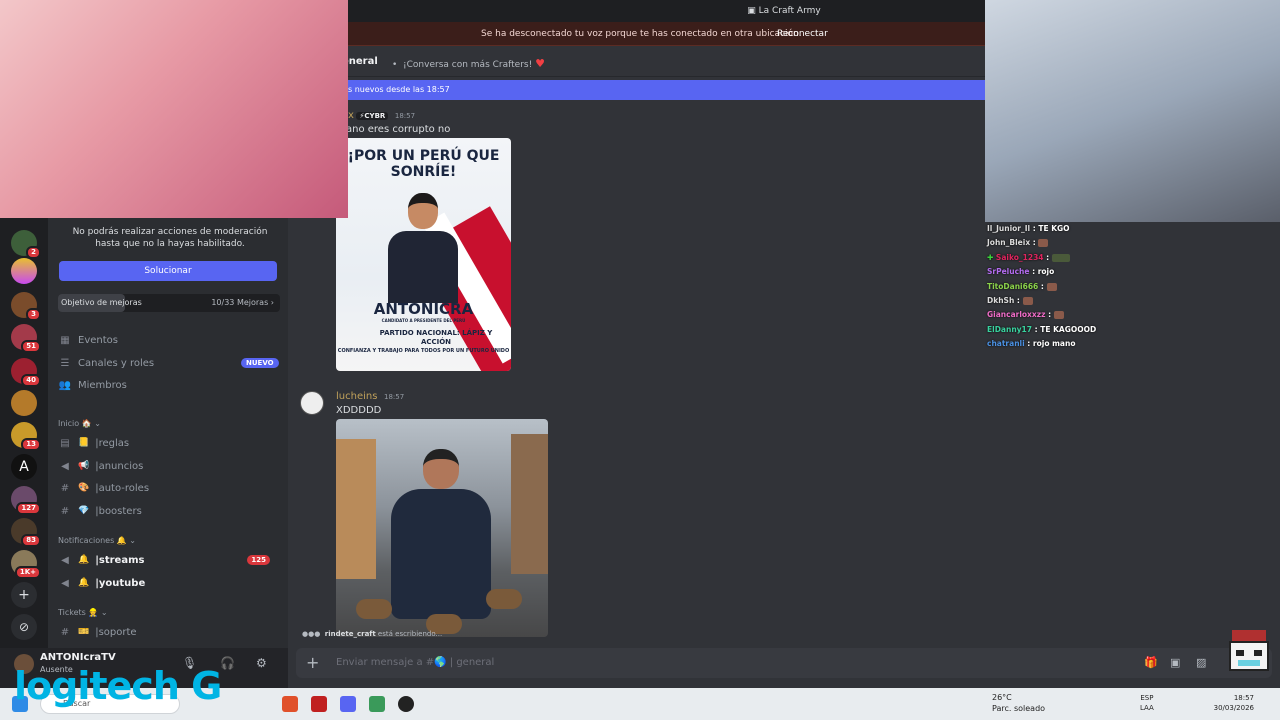 The width and height of the screenshot is (1280, 720). Describe the element at coordinates (106, 363) in the screenshot. I see `sidebar-item-channels-roles: ☰ Canales y roles` at that location.